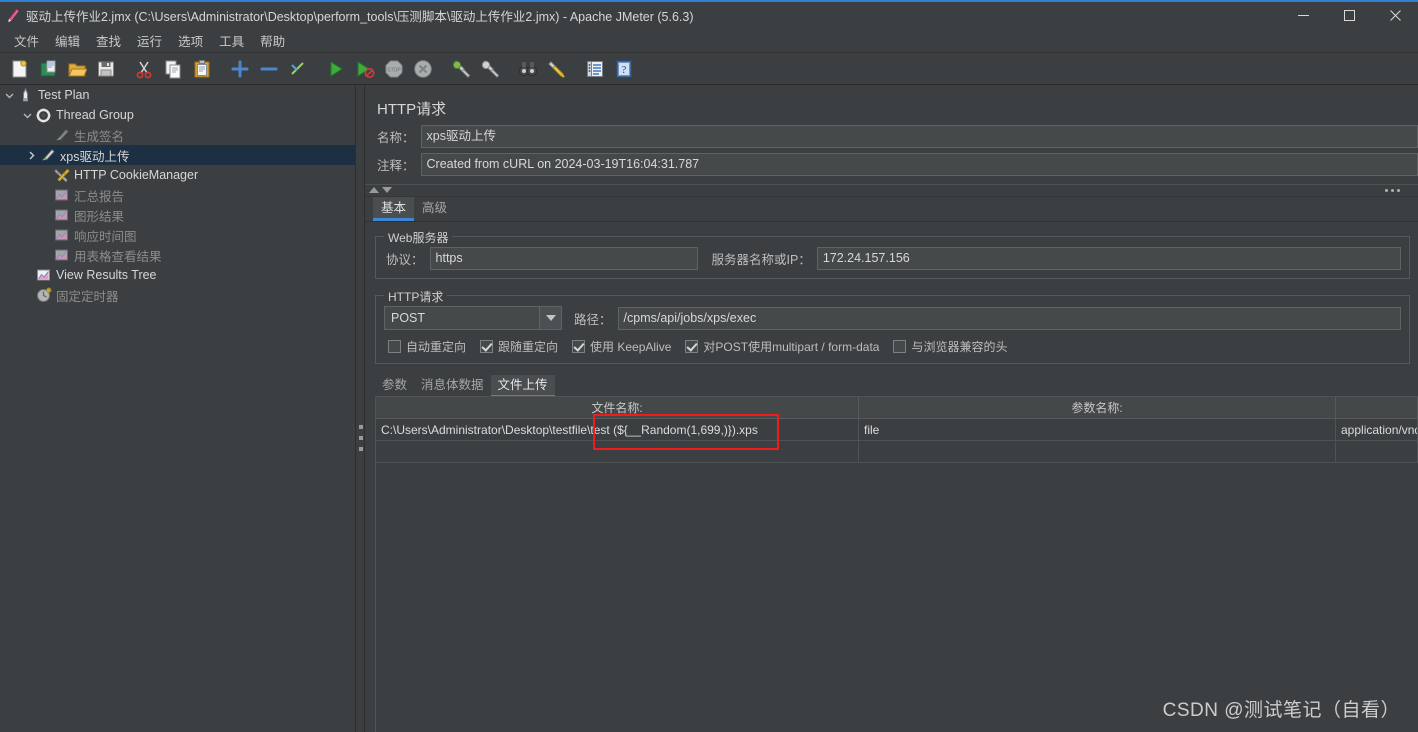  I want to click on path-input: /cpms/api/jobs/xps/exec, so click(1009, 318).